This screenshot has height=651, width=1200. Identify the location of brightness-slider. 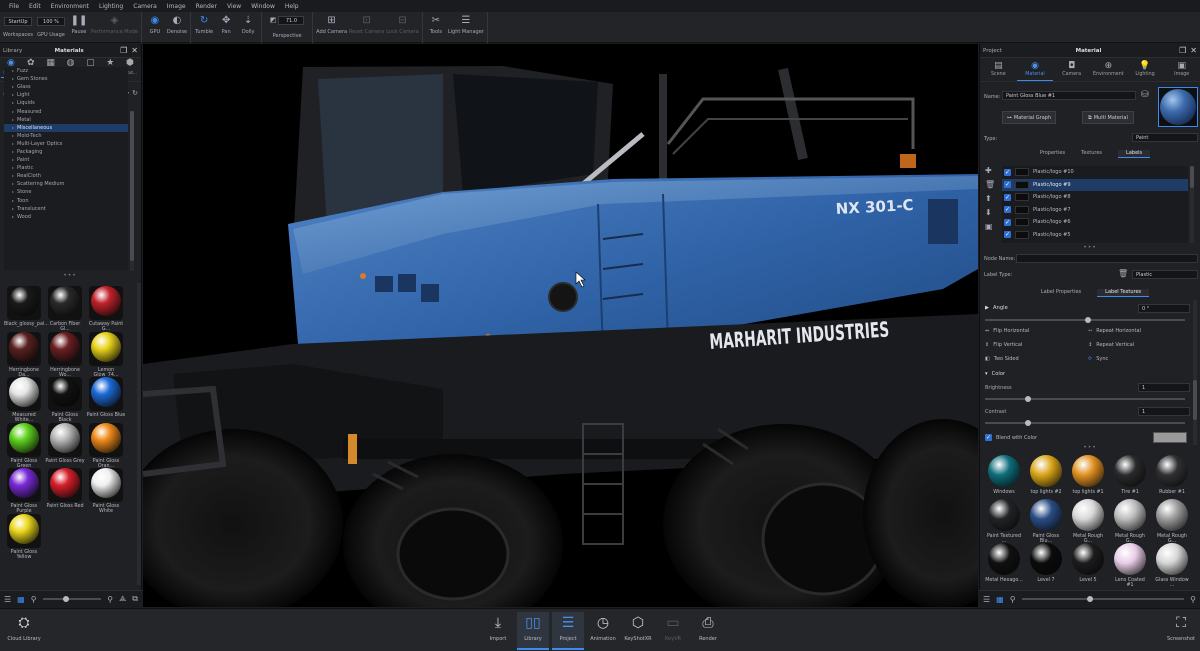
(1085, 399).